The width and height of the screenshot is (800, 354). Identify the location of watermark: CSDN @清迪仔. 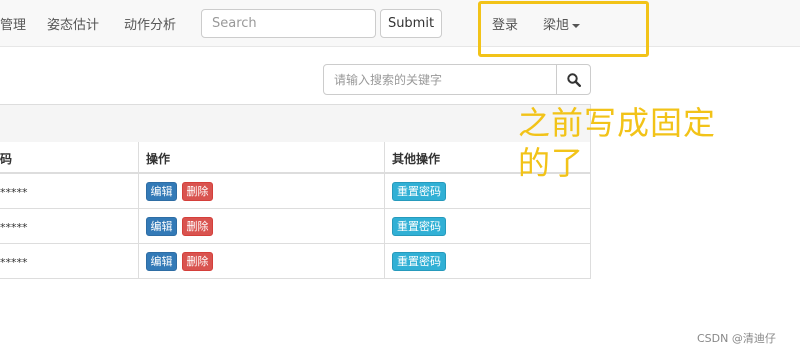
(736, 338).